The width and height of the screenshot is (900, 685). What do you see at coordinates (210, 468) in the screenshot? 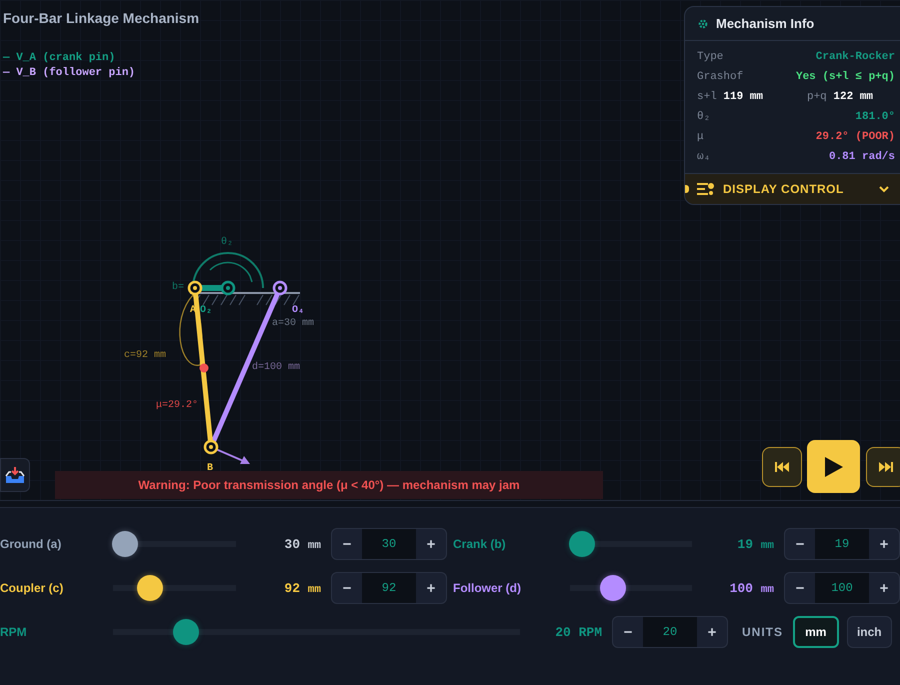
I see `point-label: B` at bounding box center [210, 468].